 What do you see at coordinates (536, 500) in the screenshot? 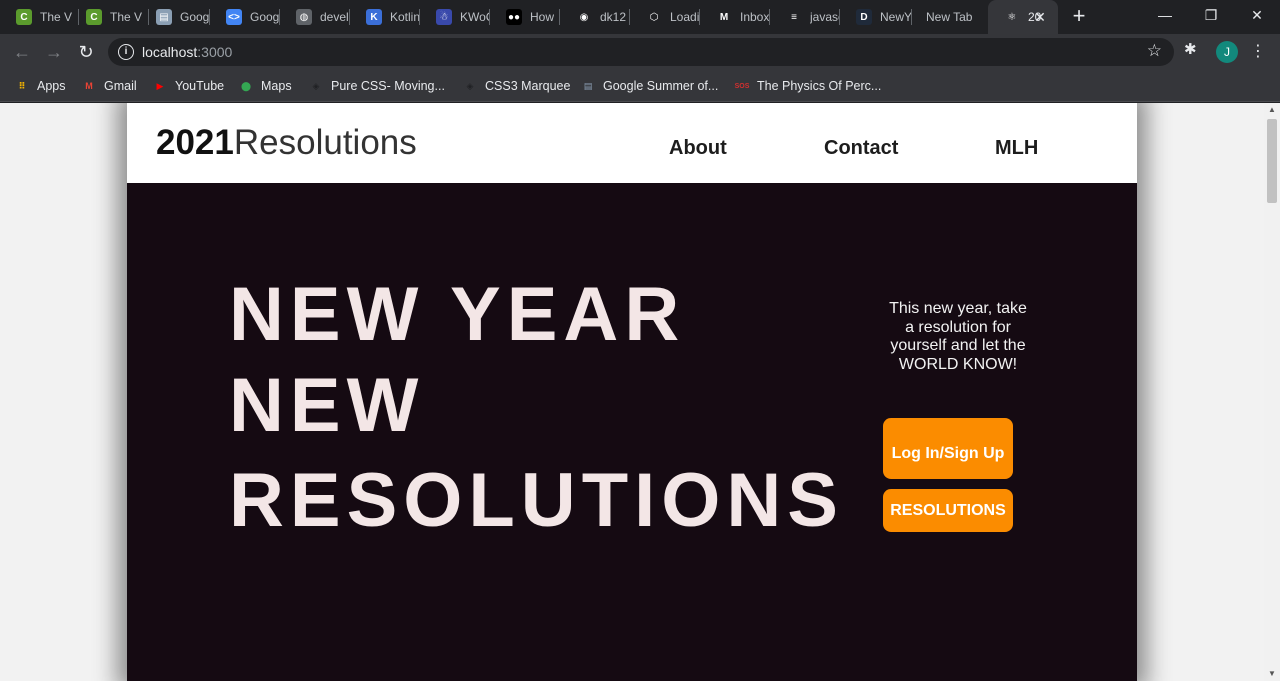
I see `hero-headline-line: RESOLUTIONS` at bounding box center [536, 500].